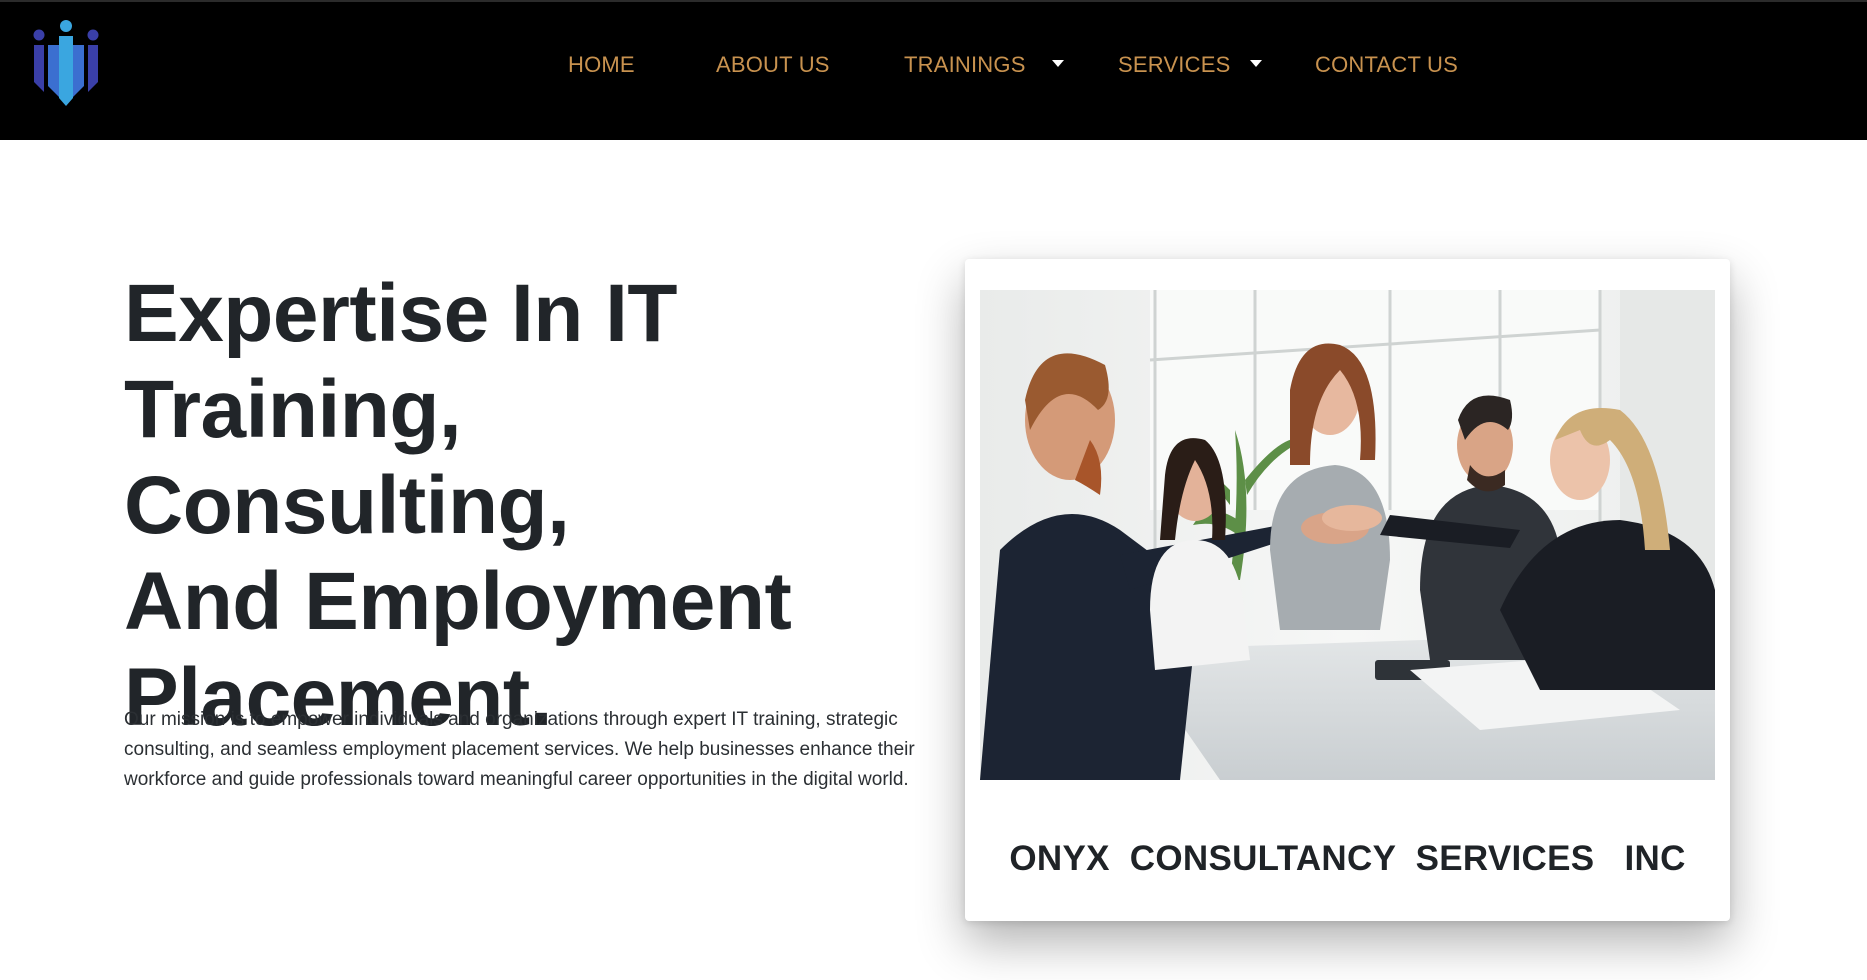  What do you see at coordinates (1256, 63) in the screenshot?
I see `services-caret-down-icon` at bounding box center [1256, 63].